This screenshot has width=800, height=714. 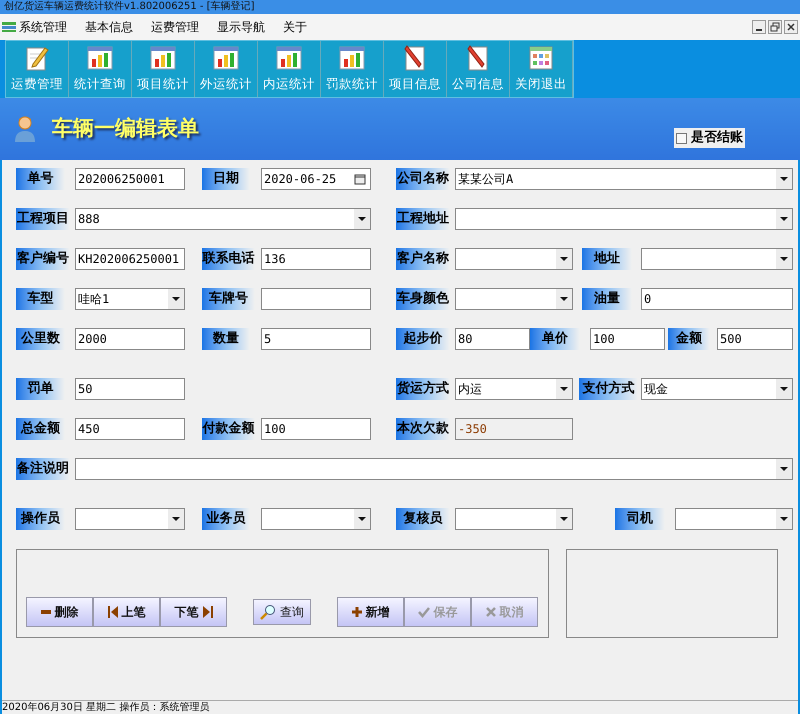 I want to click on field-value: 哇哈1, so click(x=93, y=299).